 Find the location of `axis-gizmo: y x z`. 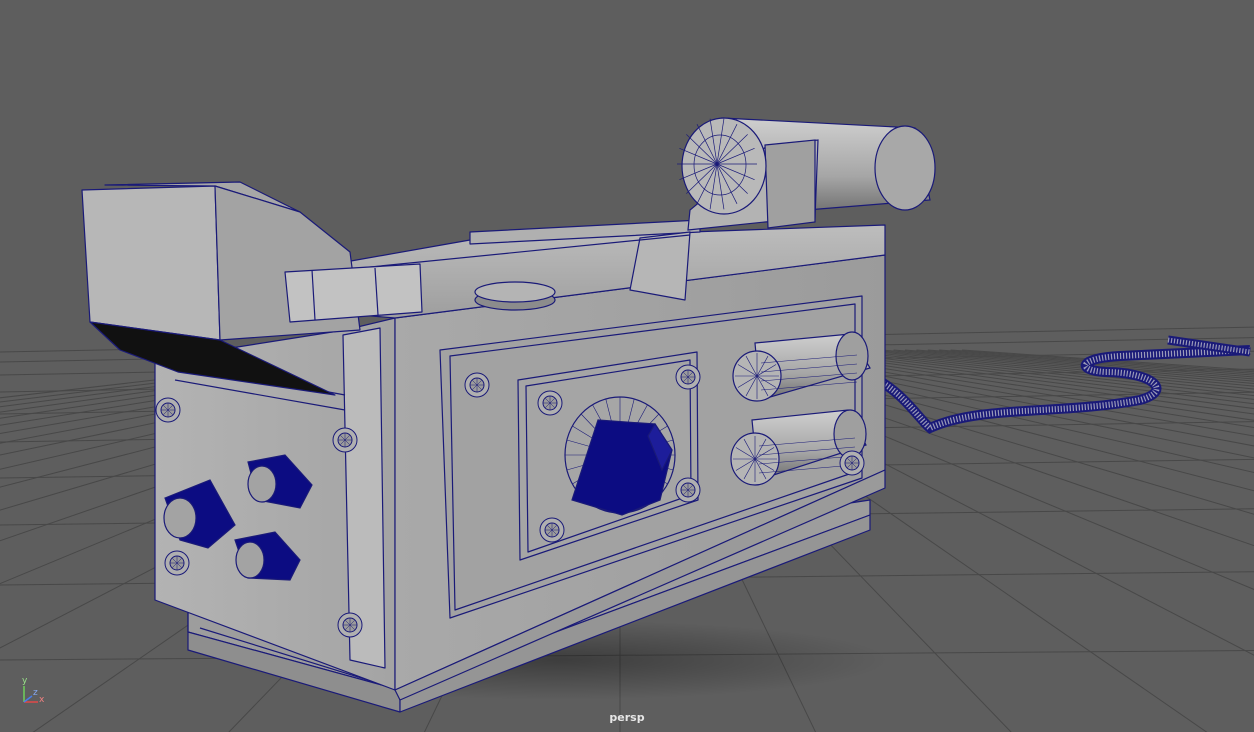

axis-gizmo: y x z is located at coordinates (34, 692).